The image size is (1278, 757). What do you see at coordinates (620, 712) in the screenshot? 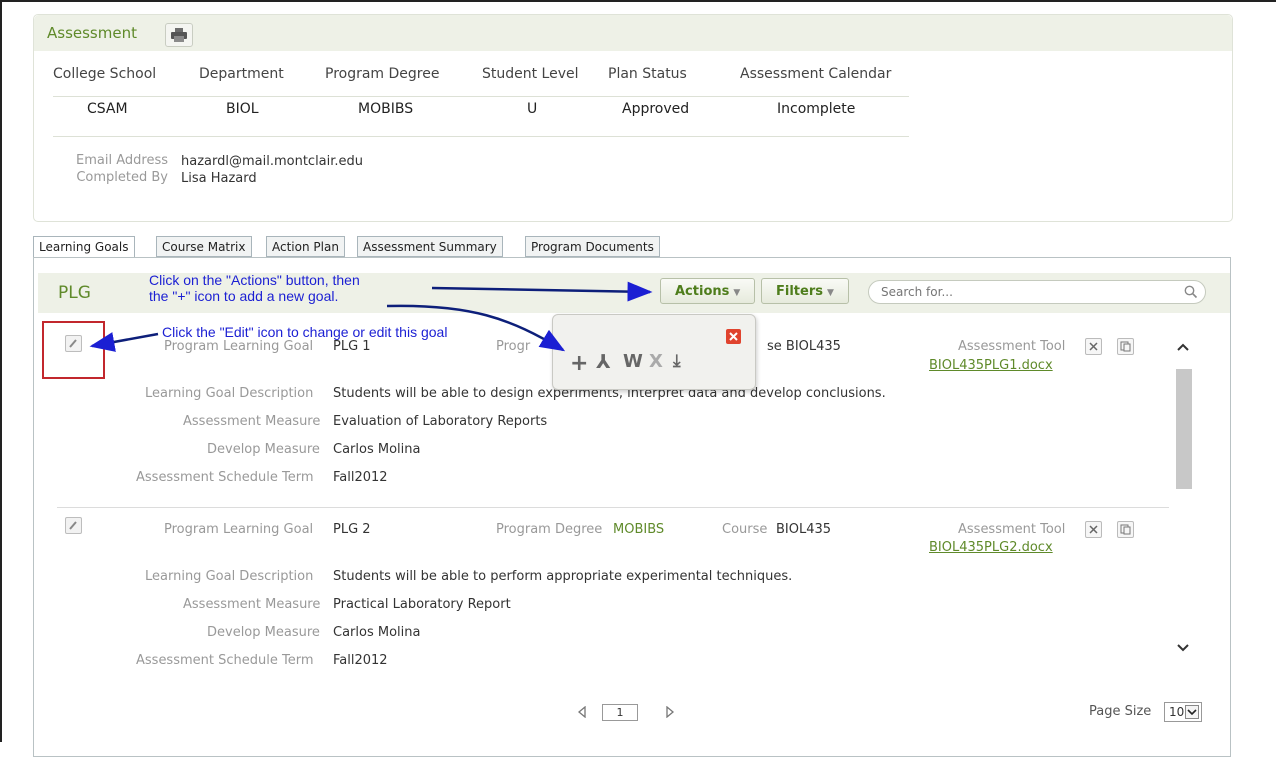
I see `page-number-input: 1` at bounding box center [620, 712].